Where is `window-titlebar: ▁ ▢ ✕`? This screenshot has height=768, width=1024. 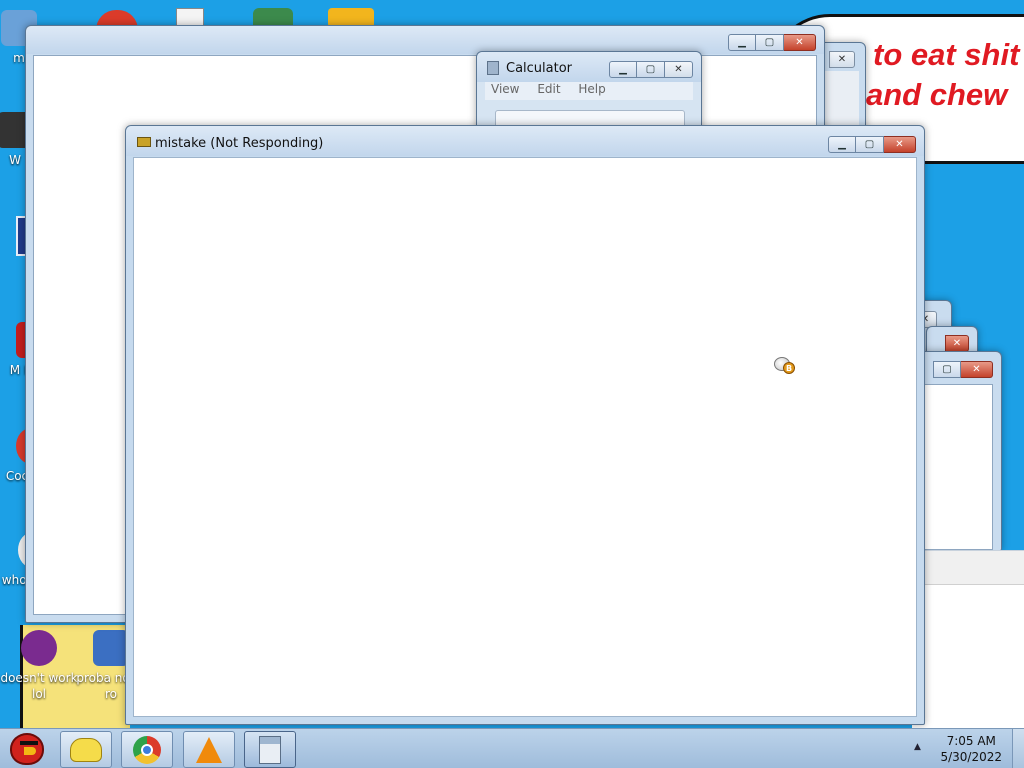
window-titlebar: ▁ ▢ ✕ is located at coordinates (425, 40).